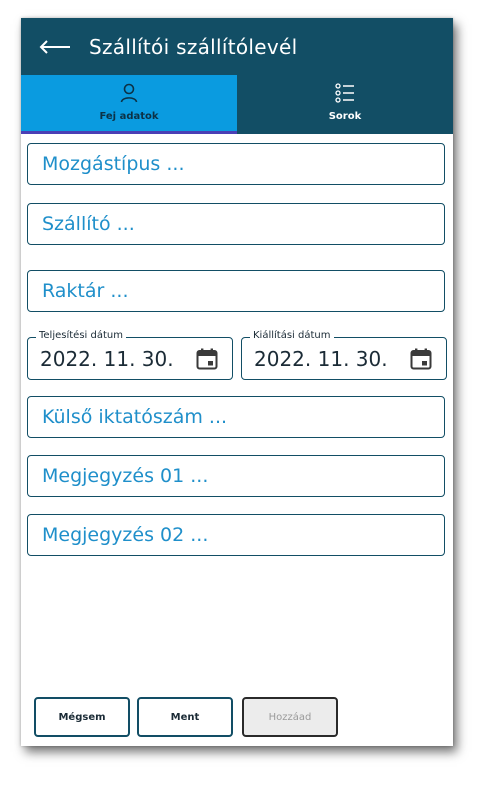 This screenshot has width=494, height=788. I want to click on tab-label: Sorok, so click(345, 116).